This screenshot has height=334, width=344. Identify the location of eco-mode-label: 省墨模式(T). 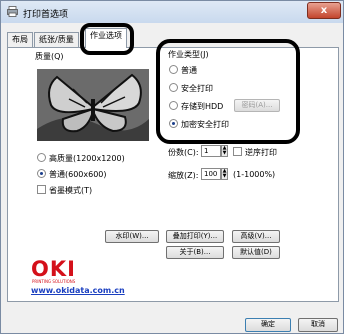
(71, 190).